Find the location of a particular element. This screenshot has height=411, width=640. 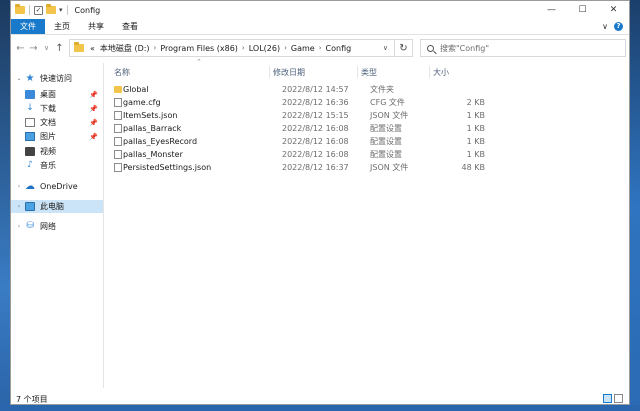

search-input is located at coordinates (525, 48).